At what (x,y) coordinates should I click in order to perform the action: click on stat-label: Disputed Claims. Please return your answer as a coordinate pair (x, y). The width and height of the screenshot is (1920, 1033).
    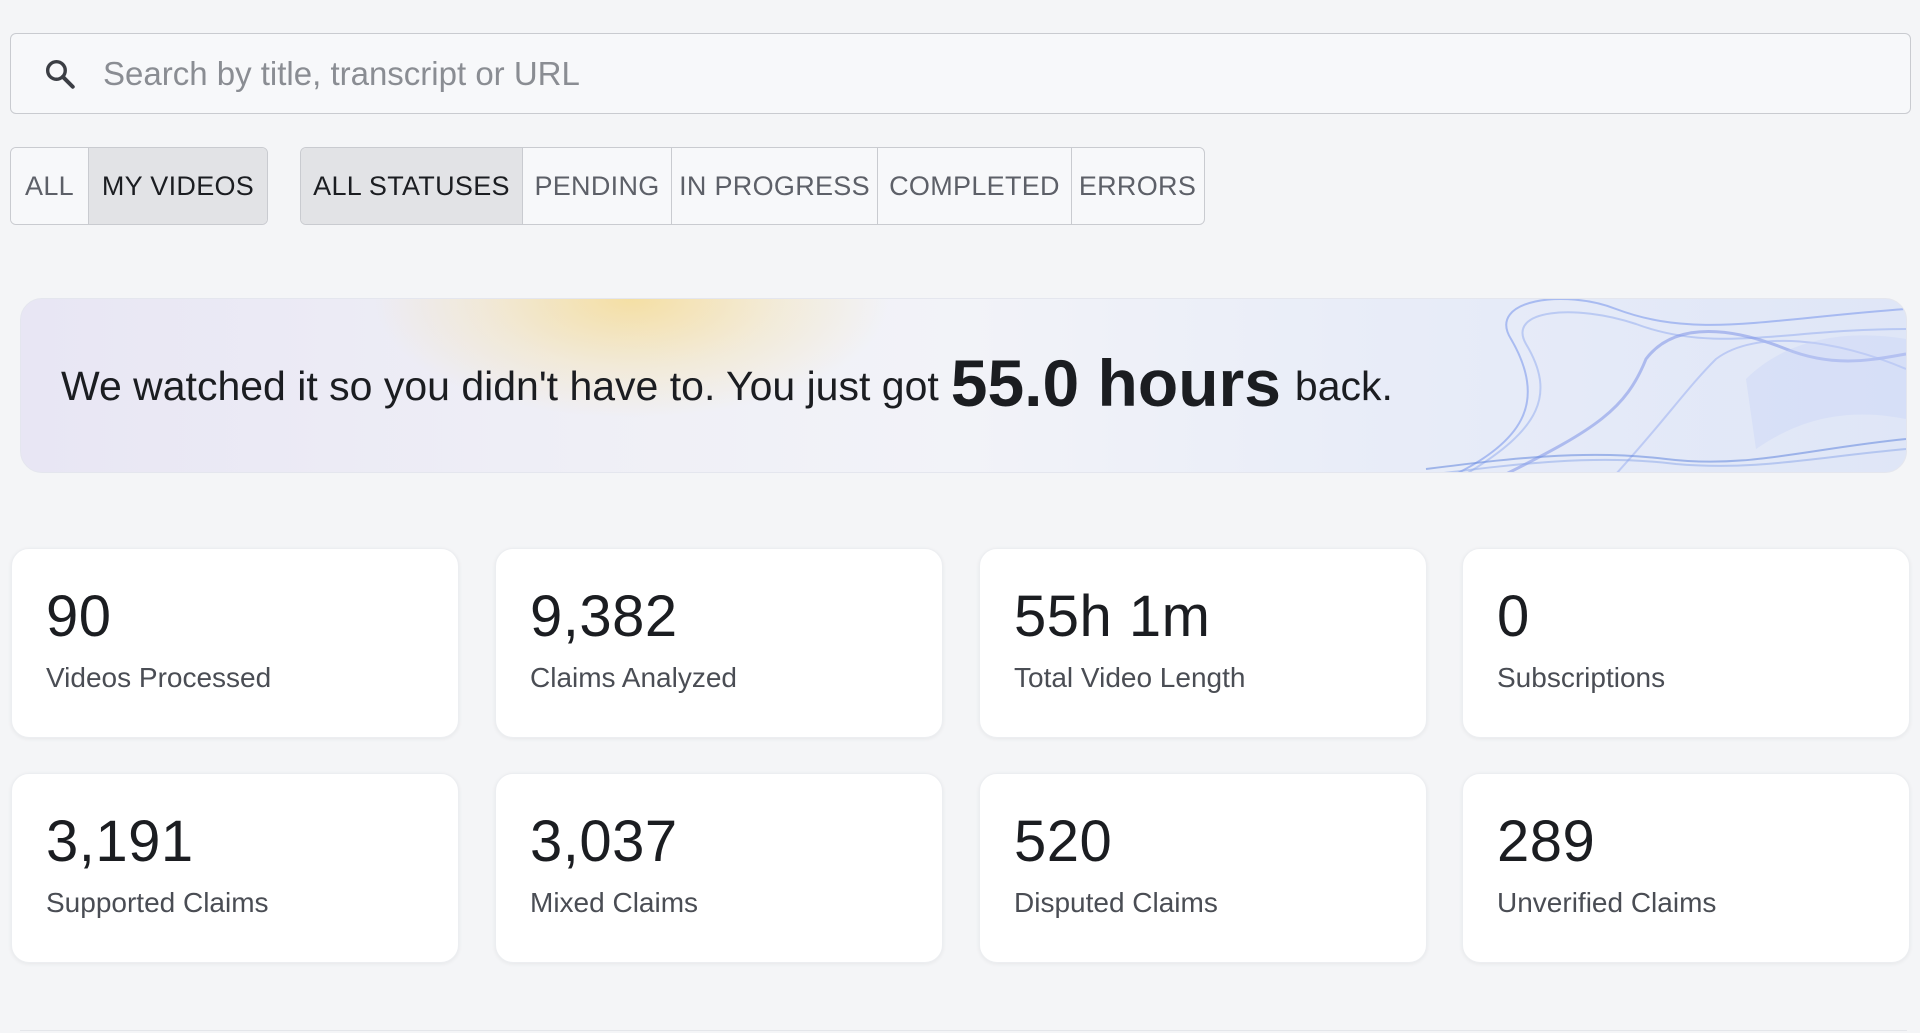
    Looking at the image, I should click on (1116, 902).